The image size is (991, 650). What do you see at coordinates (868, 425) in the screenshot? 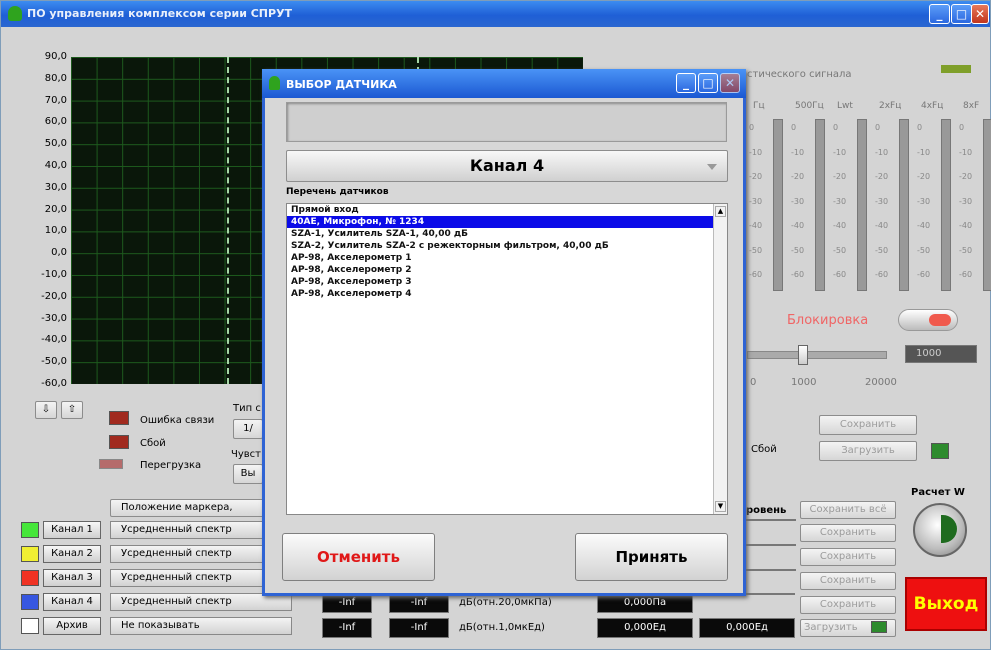
I see `save-settings-button: Сохранить` at bounding box center [868, 425].